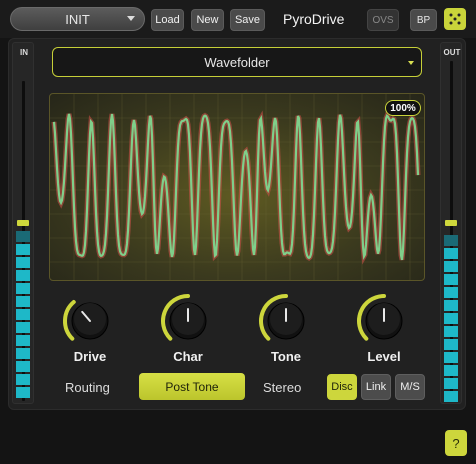 This screenshot has width=476, height=464. I want to click on knob-level, so click(384, 321).